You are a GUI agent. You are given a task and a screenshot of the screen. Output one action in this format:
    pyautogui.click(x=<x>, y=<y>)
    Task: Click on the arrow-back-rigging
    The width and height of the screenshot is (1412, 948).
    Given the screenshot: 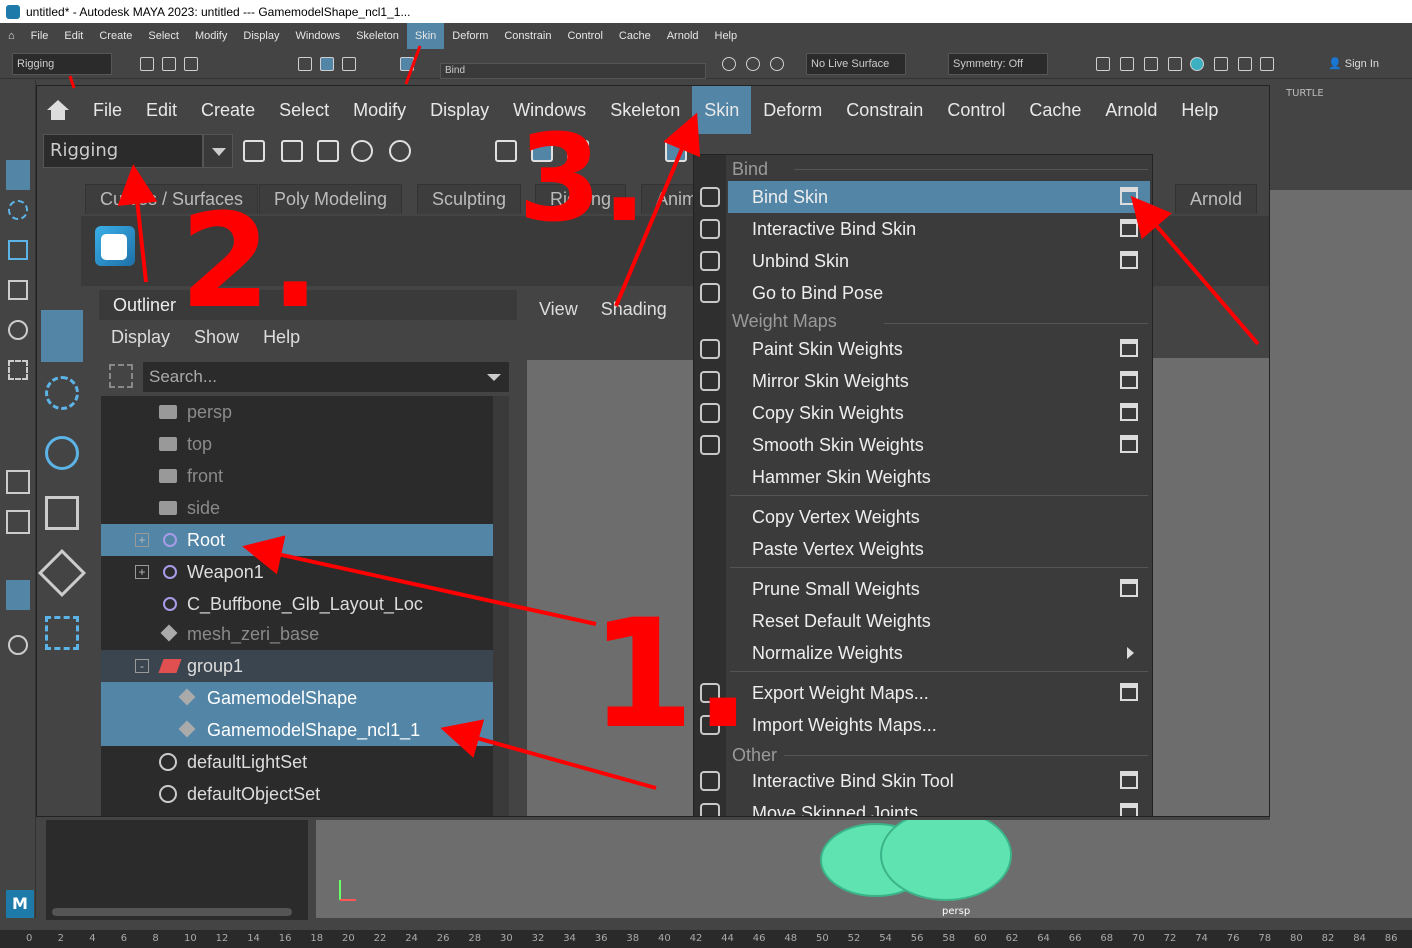 What is the action you would take?
    pyautogui.click(x=72, y=82)
    